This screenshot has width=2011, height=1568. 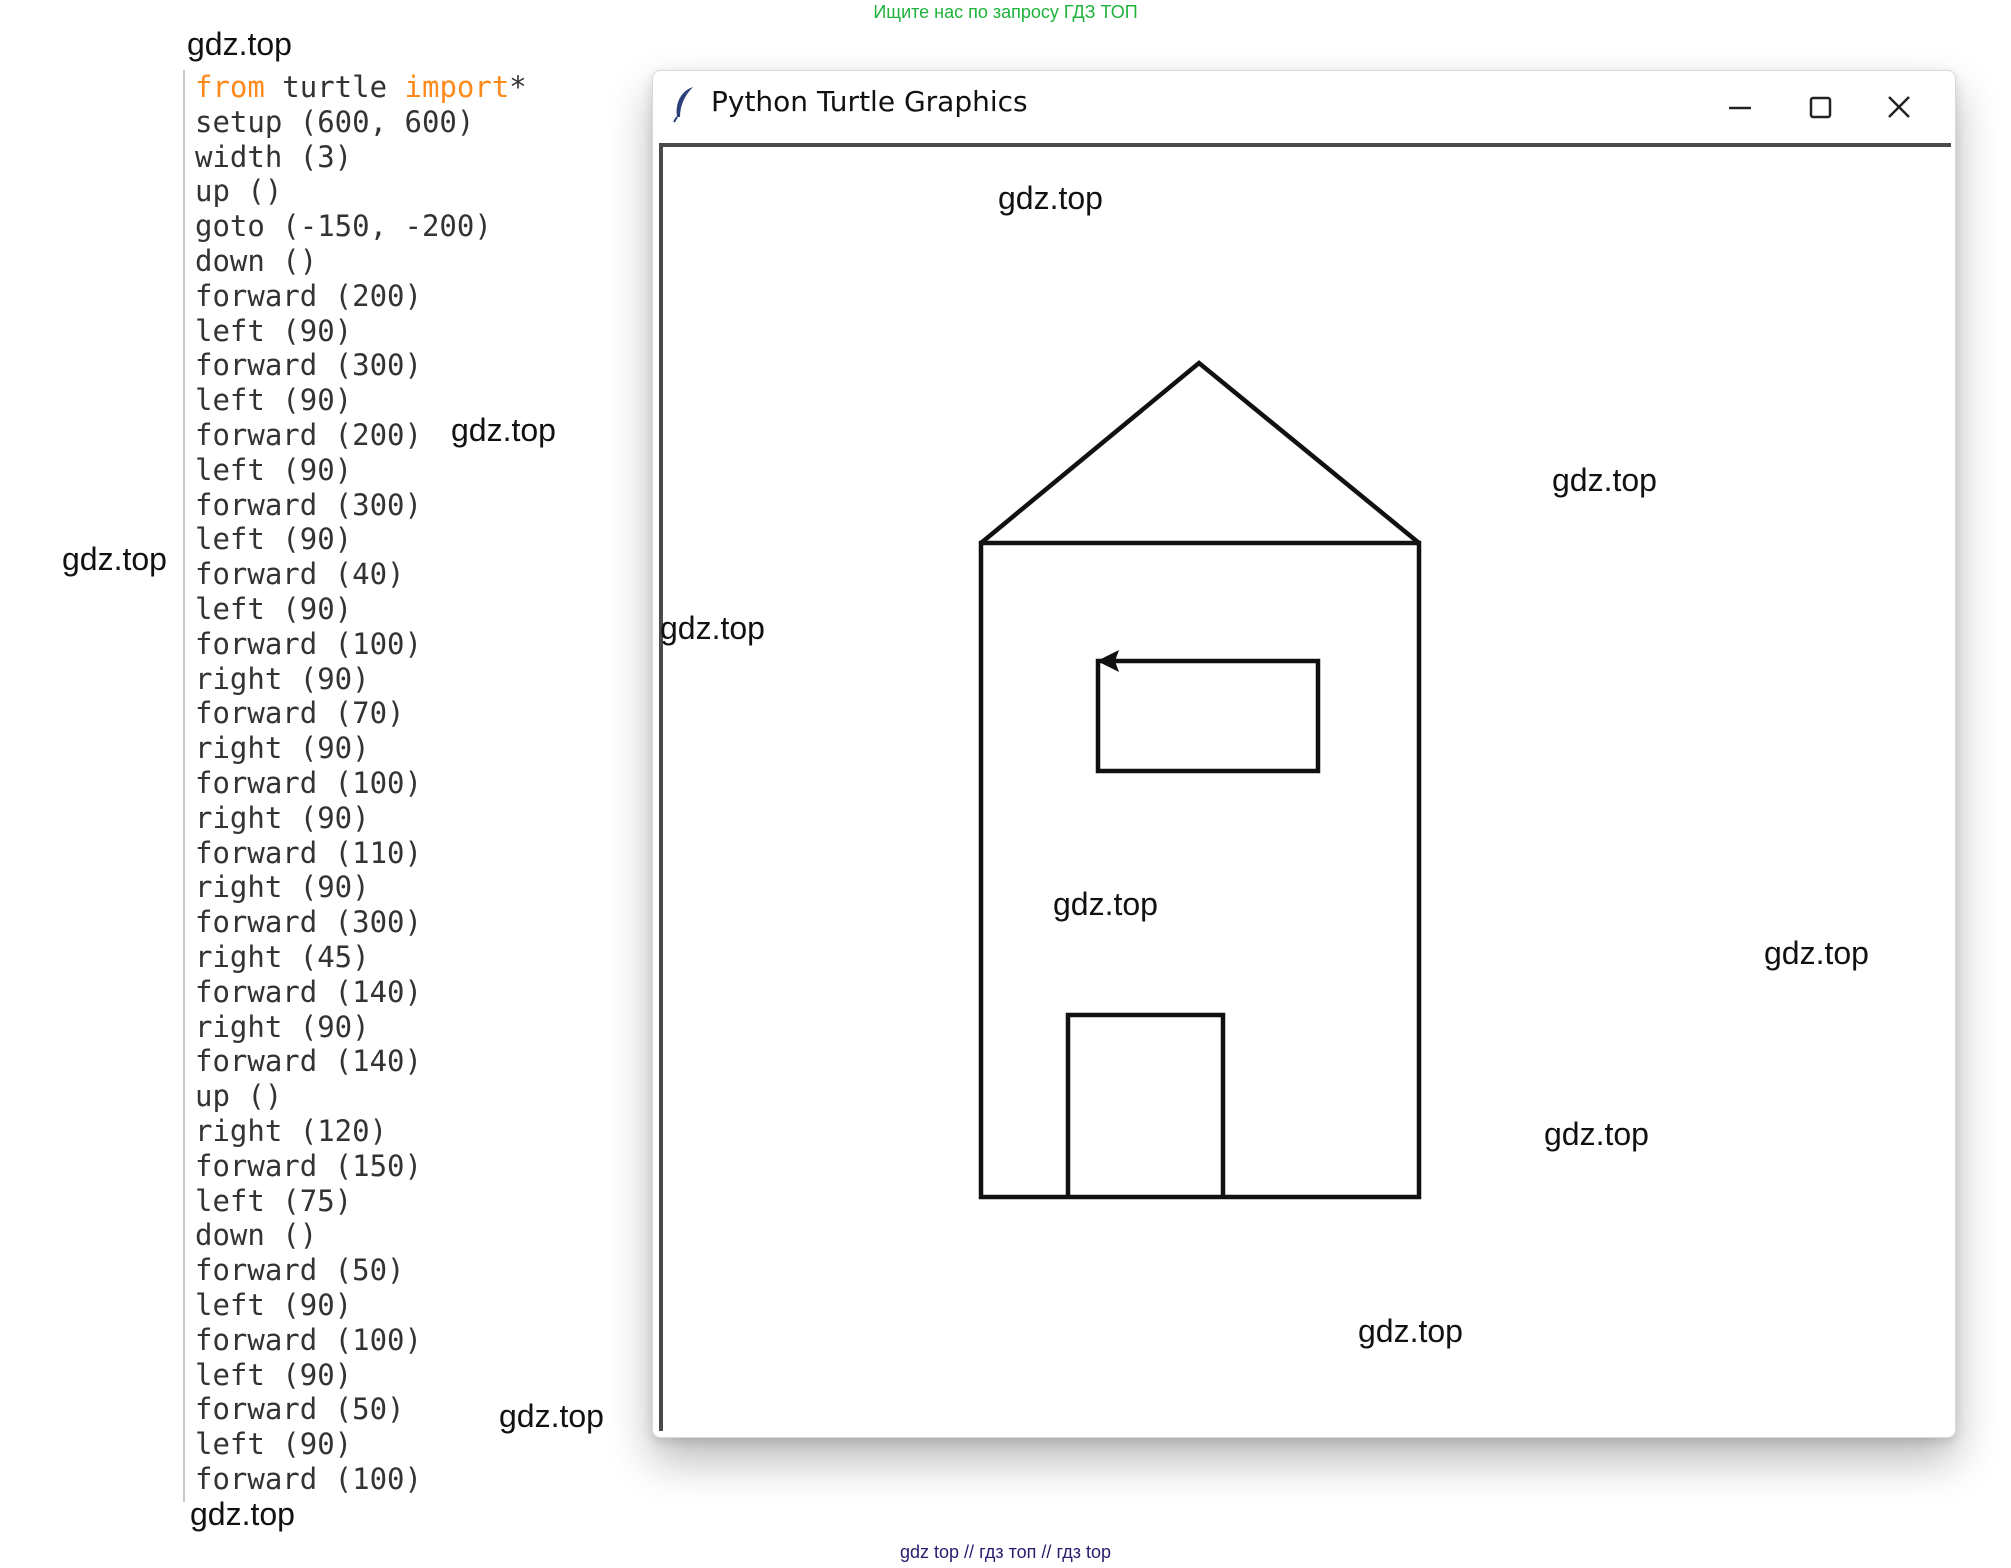 What do you see at coordinates (274, 1200) in the screenshot?
I see `code-line: left (75)` at bounding box center [274, 1200].